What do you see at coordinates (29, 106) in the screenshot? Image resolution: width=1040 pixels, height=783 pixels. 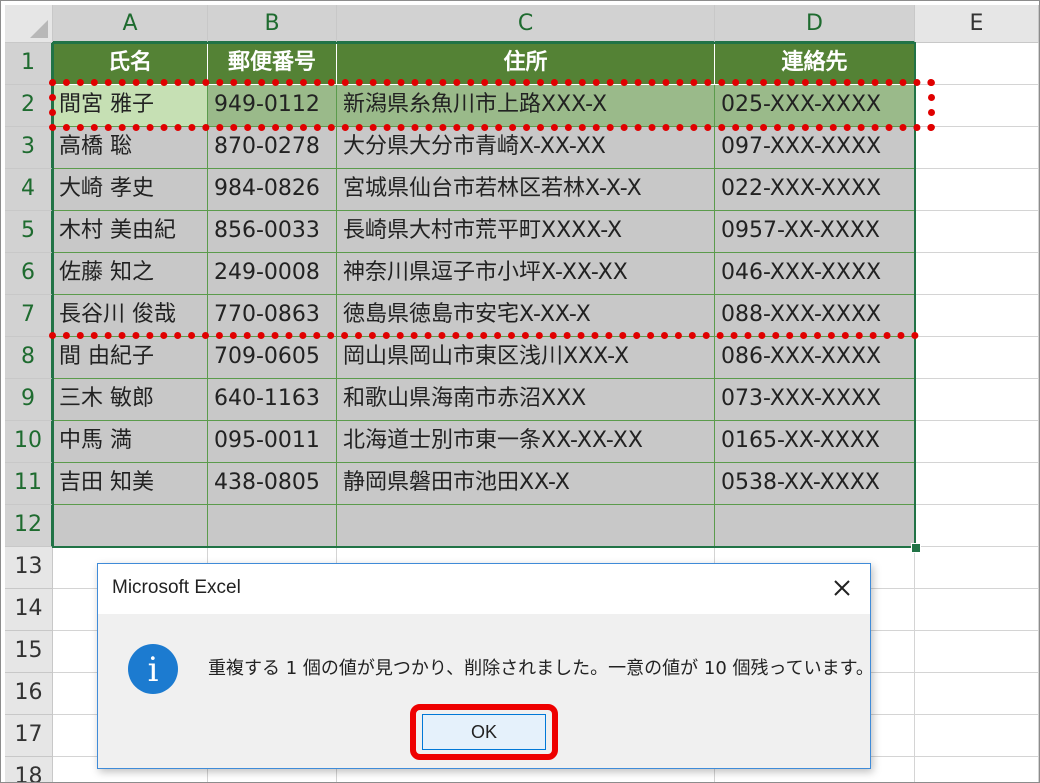 I see `row-header-2: 2` at bounding box center [29, 106].